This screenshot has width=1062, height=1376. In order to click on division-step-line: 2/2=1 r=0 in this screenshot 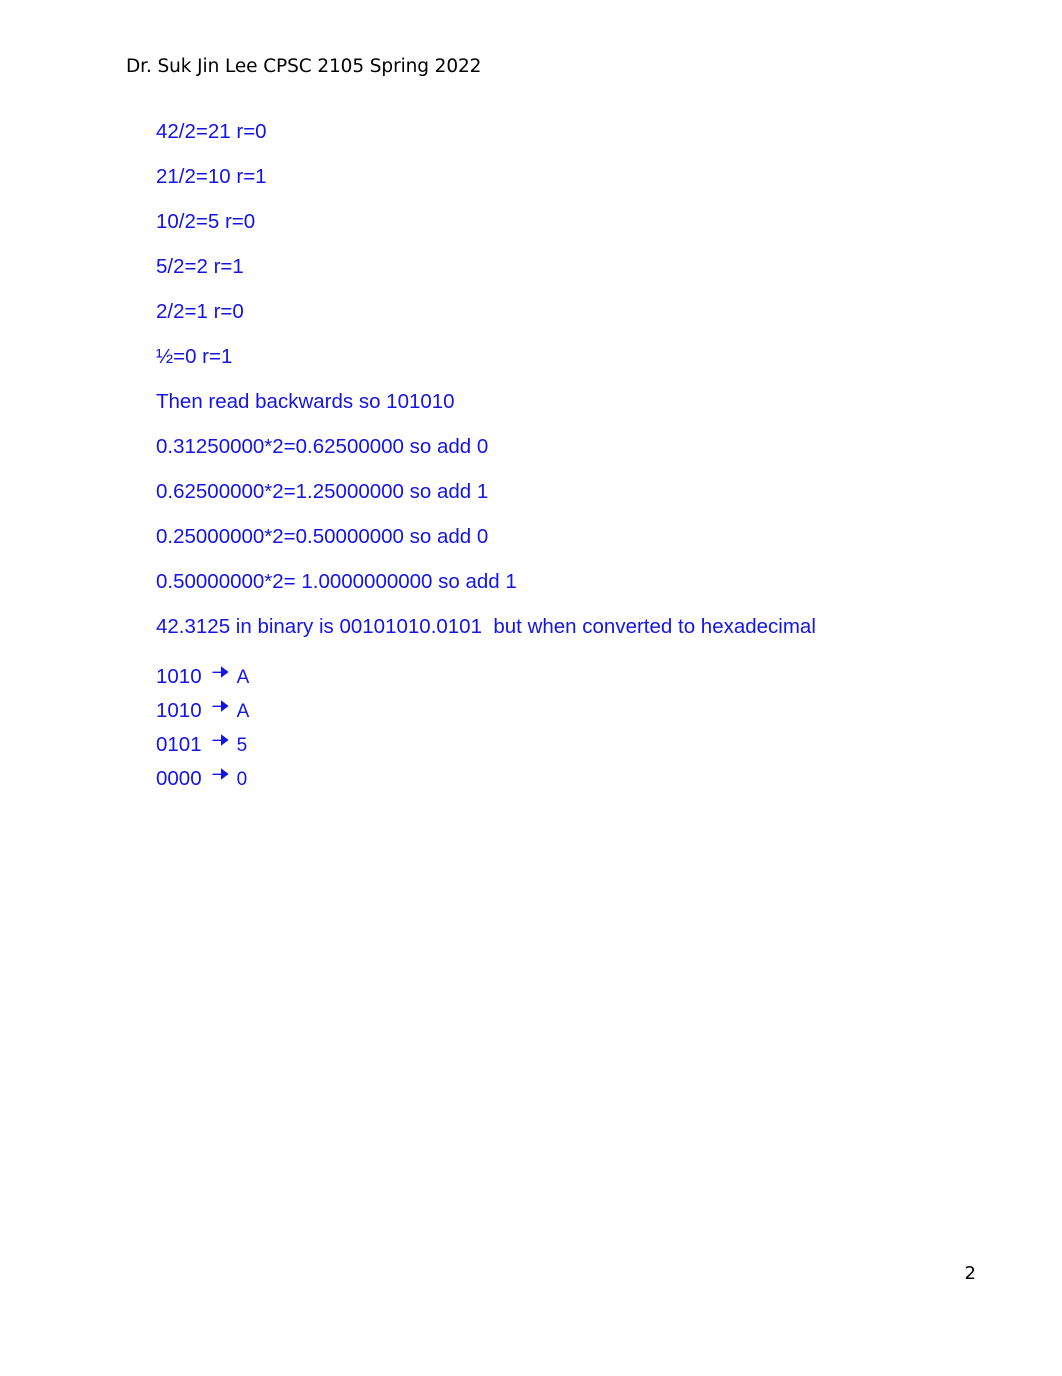, I will do `click(200, 311)`.